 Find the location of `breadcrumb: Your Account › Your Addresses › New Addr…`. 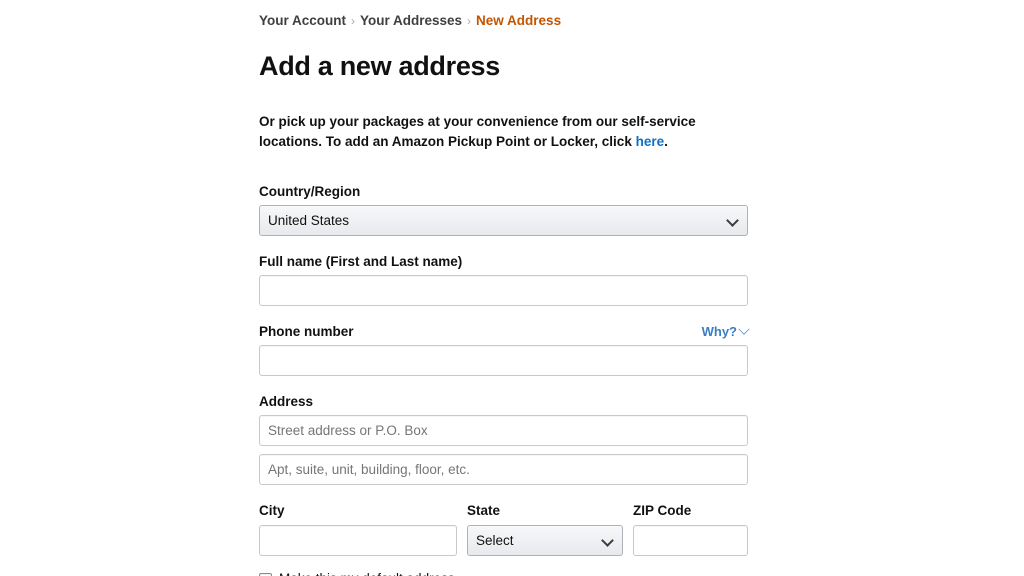

breadcrumb: Your Account › Your Addresses › New Addr… is located at coordinates (503, 21).